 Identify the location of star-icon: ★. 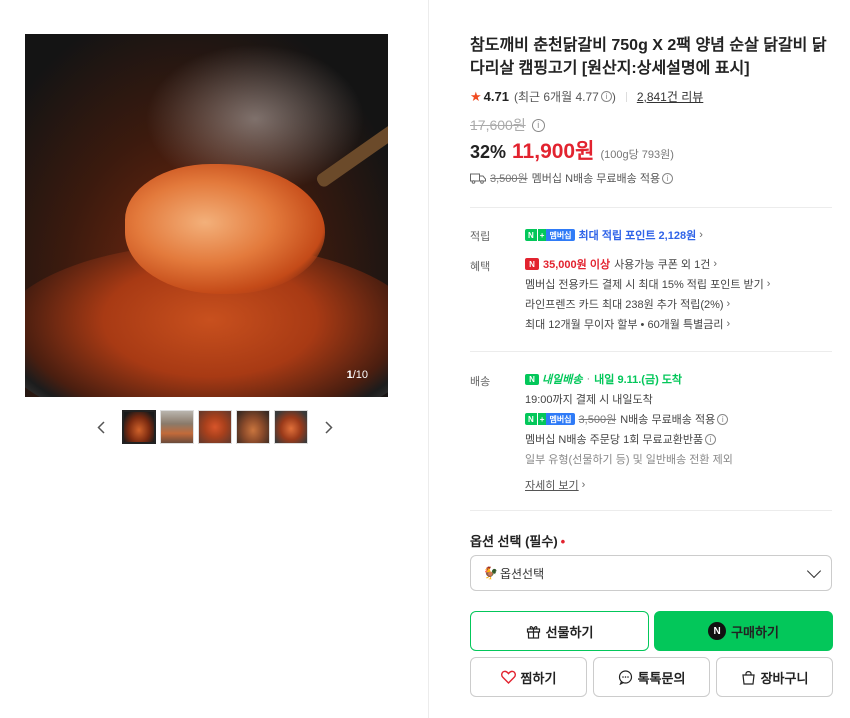
(476, 96).